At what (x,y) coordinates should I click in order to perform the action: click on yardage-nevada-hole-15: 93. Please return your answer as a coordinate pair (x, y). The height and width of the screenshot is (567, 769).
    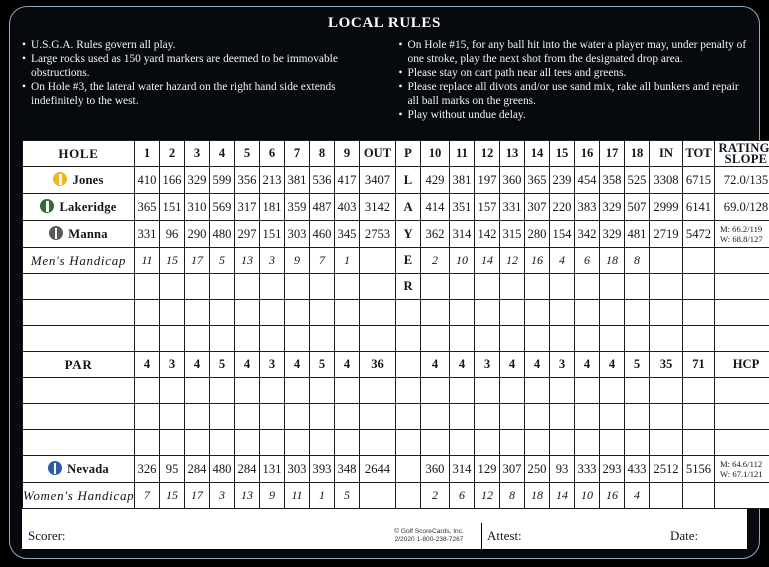
    Looking at the image, I should click on (562, 469).